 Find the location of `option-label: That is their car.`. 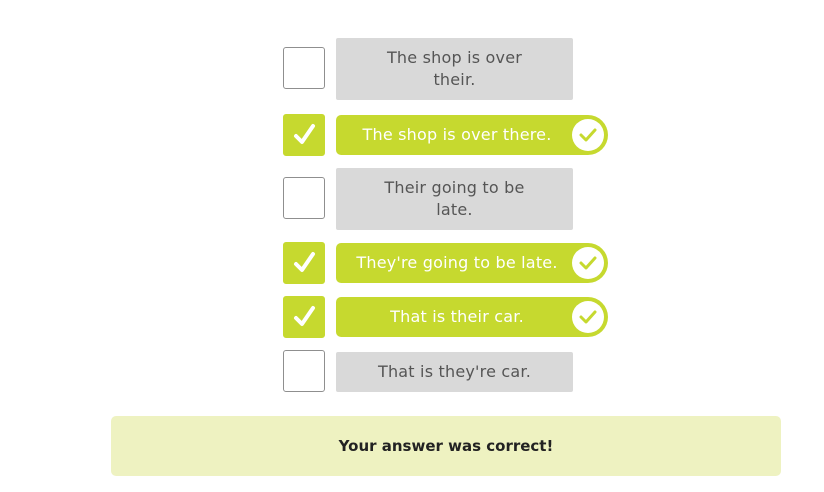

option-label: That is their car. is located at coordinates (457, 316).